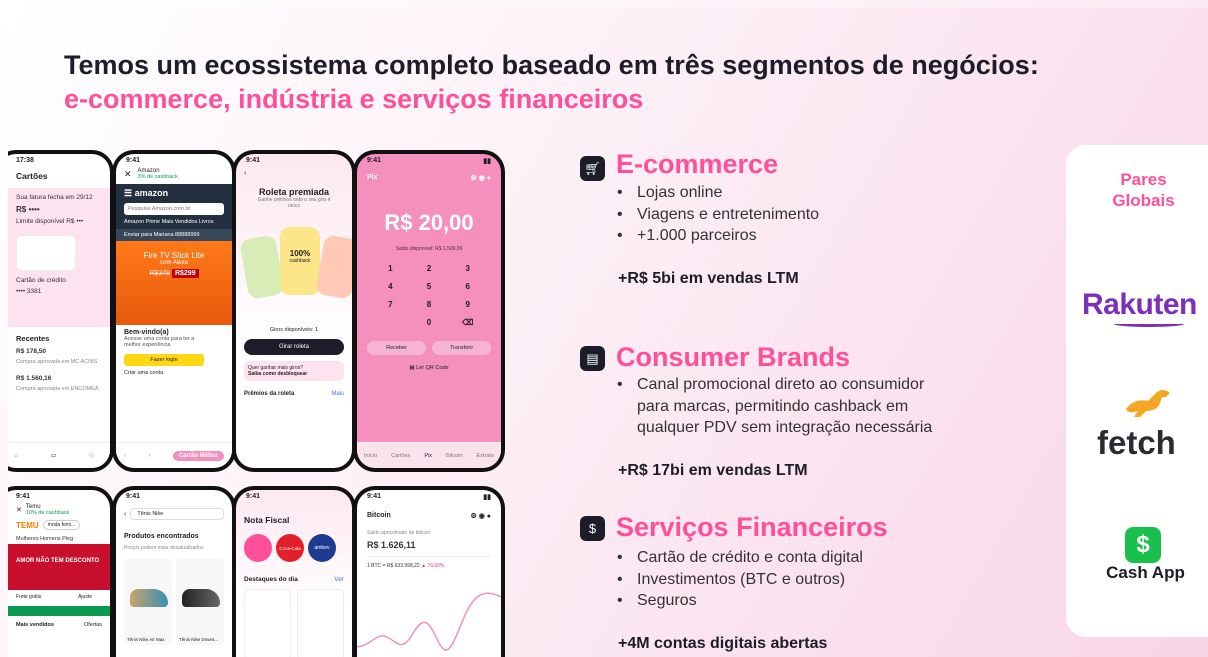  Describe the element at coordinates (174, 235) in the screenshot. I see `deliver-bar: Enviar para Mariana 88888999` at that location.